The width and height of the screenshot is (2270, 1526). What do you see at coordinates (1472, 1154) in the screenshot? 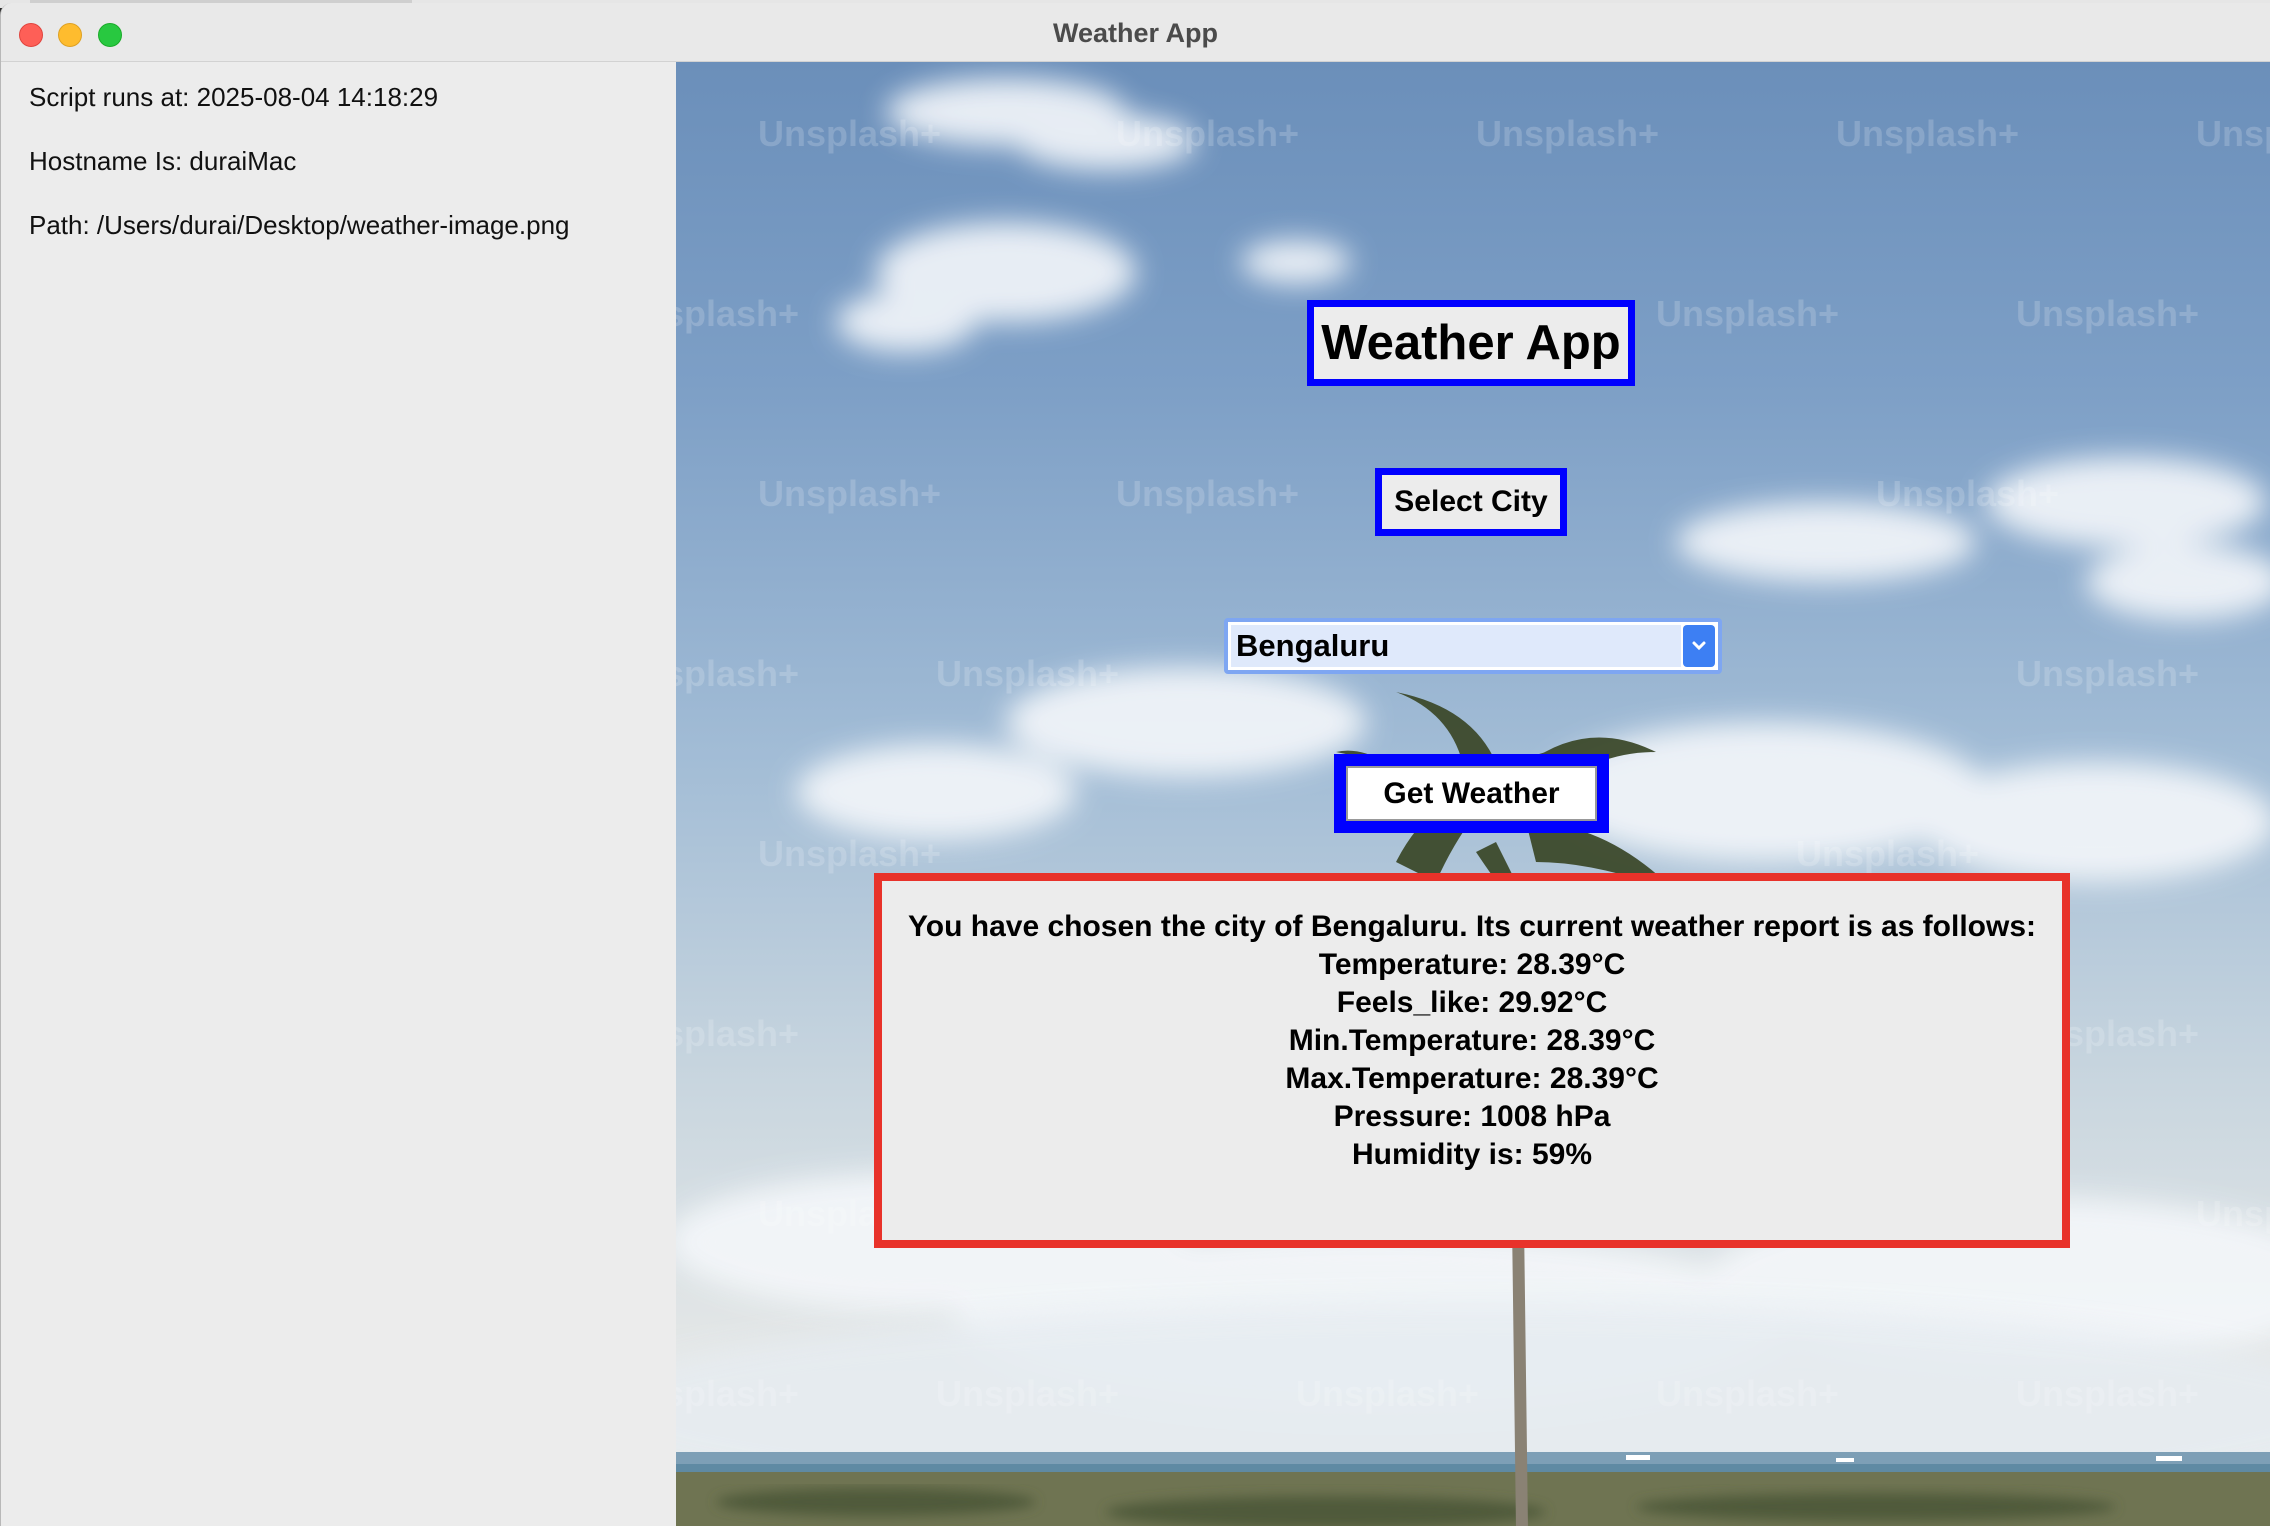
I see `report-humidity: Humidity is: 59%` at bounding box center [1472, 1154].